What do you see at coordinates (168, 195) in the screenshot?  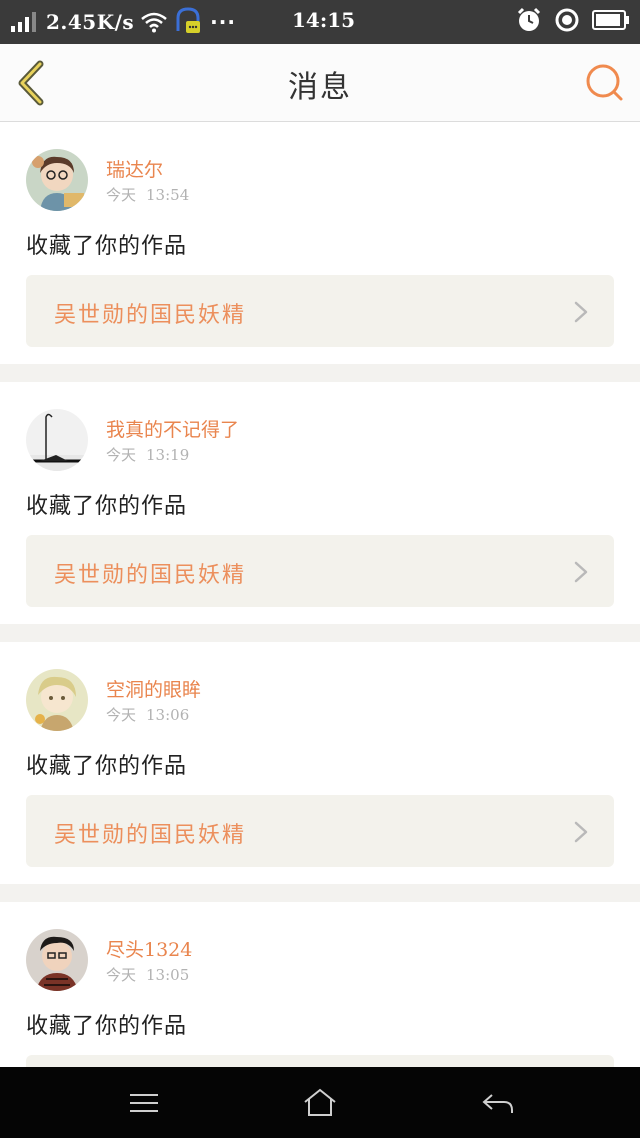 I see `message-time: 13:54` at bounding box center [168, 195].